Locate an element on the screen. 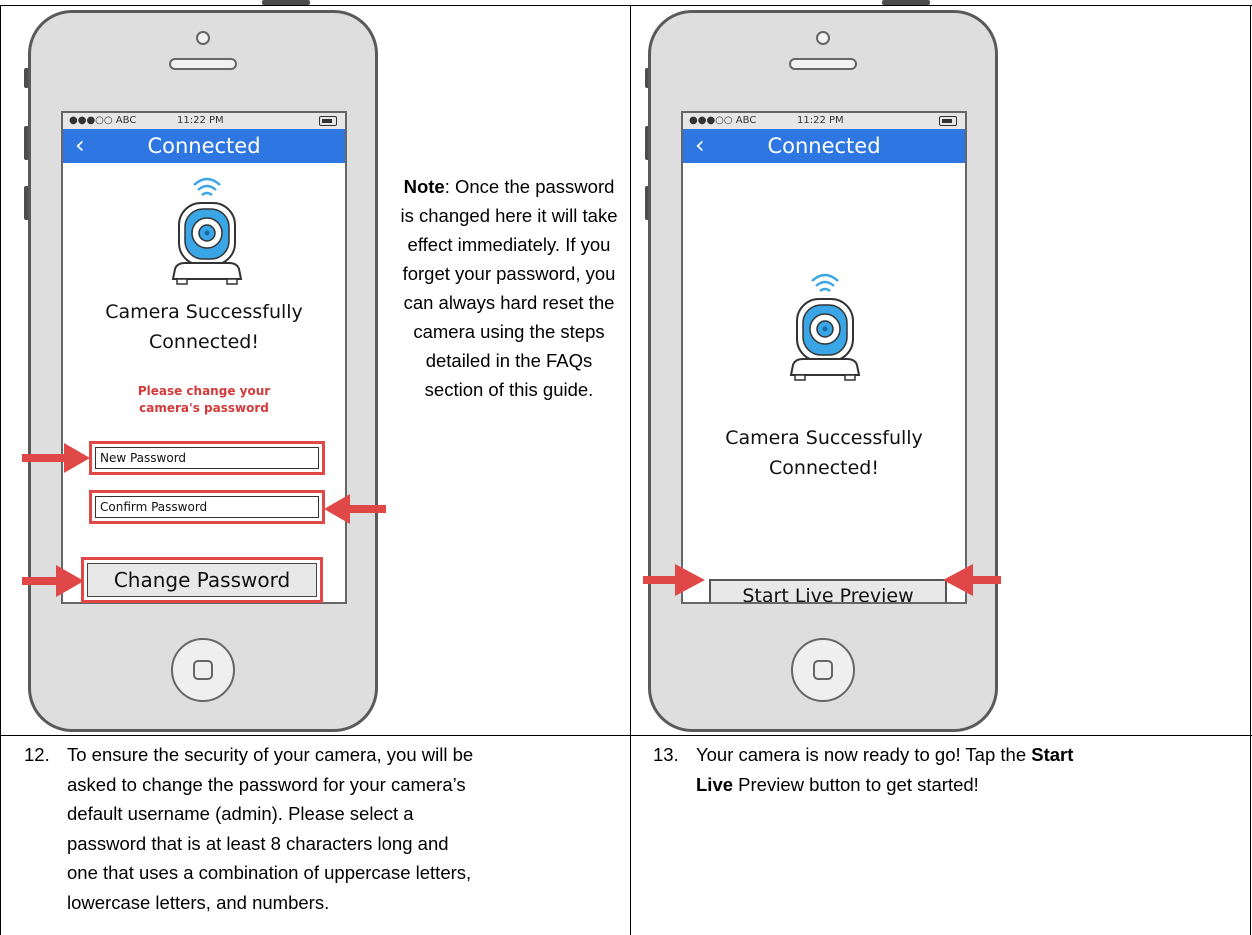 The image size is (1252, 935). password-prompt-line-2: camera's password is located at coordinates (204, 408).